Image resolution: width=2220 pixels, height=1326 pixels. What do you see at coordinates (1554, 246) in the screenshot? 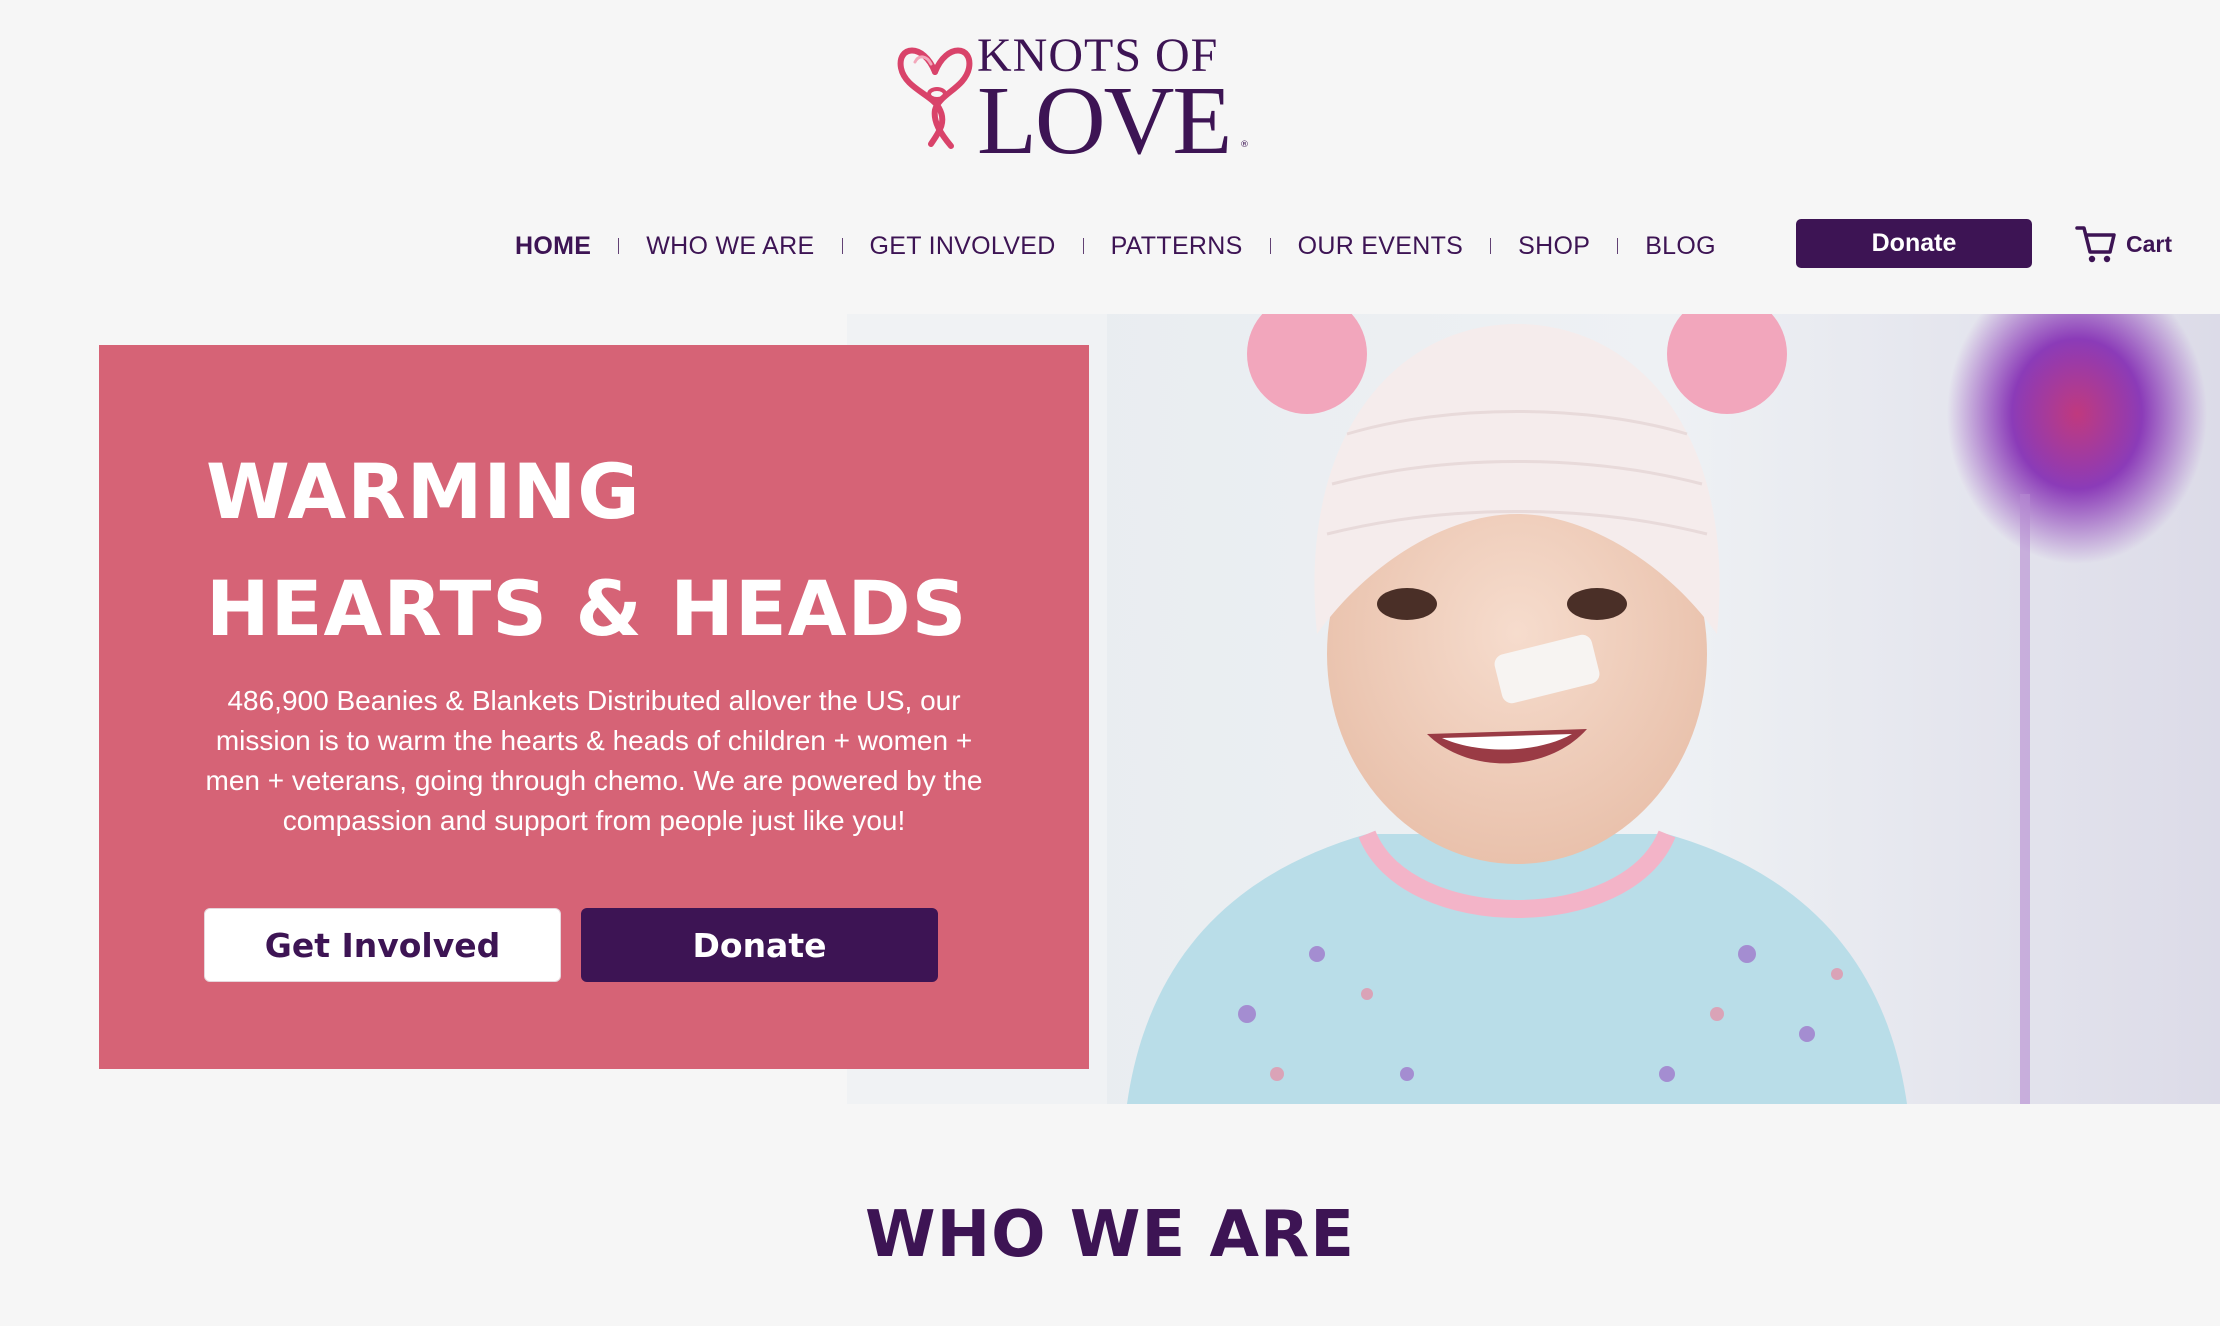
I see `nav-item-shop: SHOP` at bounding box center [1554, 246].